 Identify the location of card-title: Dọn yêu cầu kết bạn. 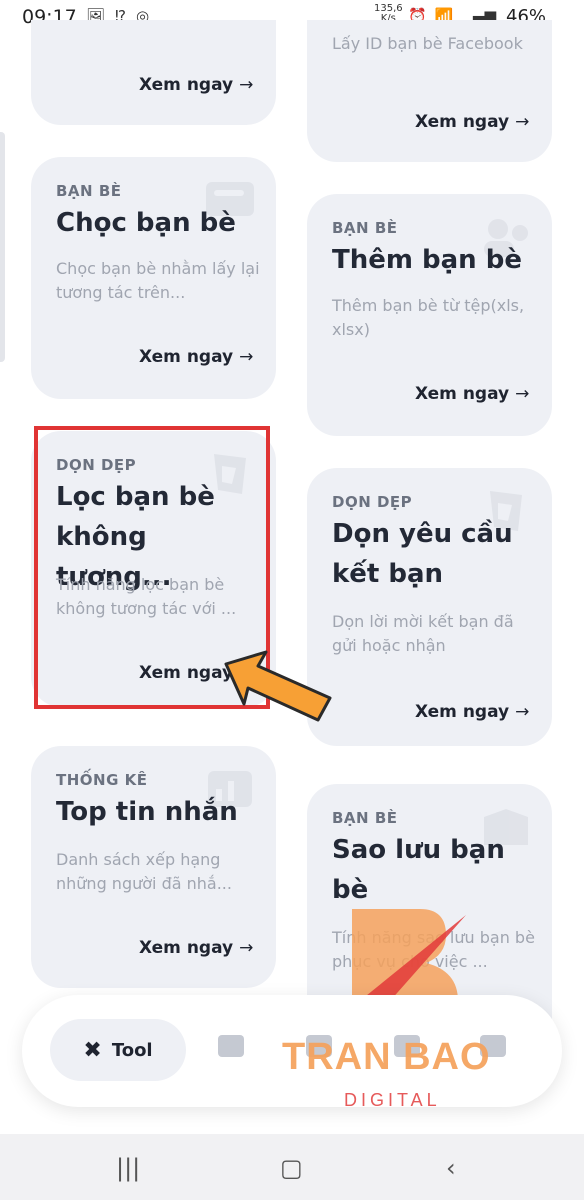
(422, 554).